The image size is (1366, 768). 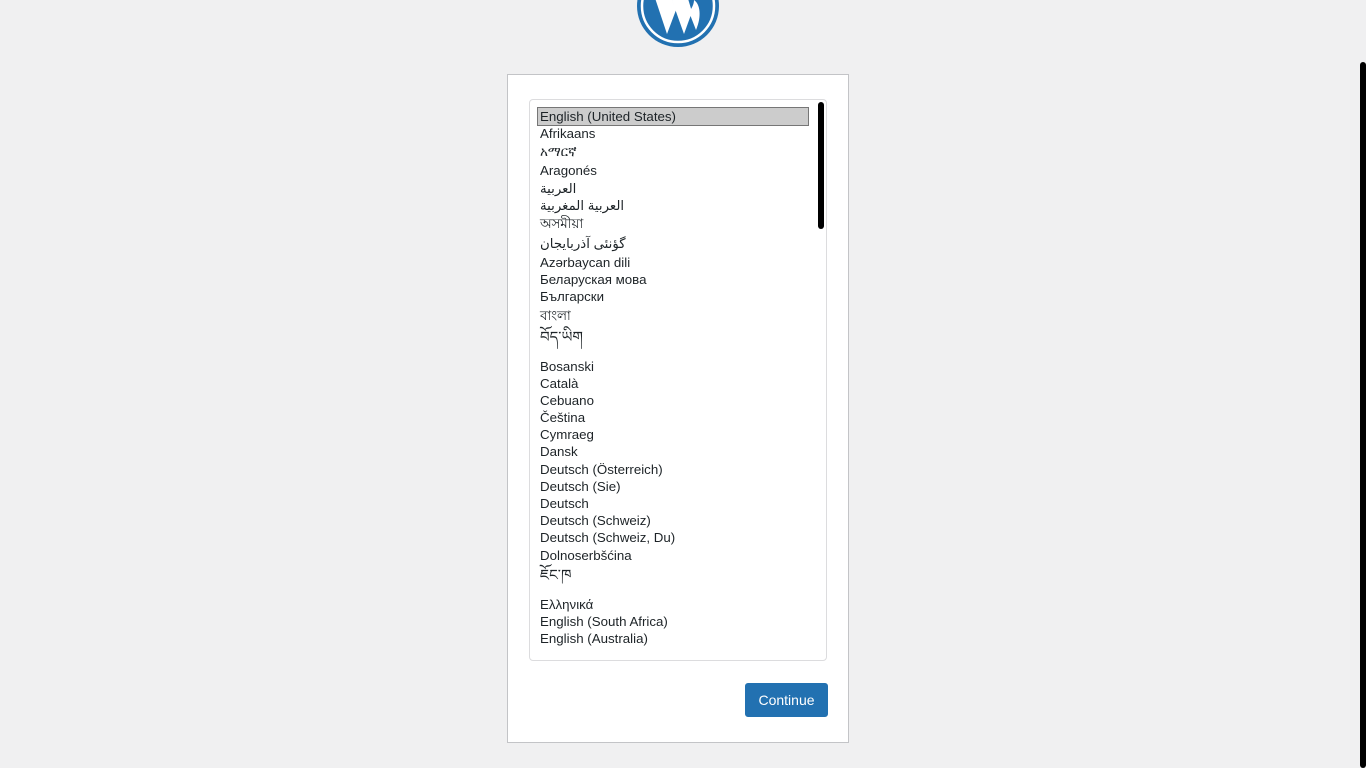 I want to click on language-option: گؤنئی آذربایجان, so click(x=673, y=244).